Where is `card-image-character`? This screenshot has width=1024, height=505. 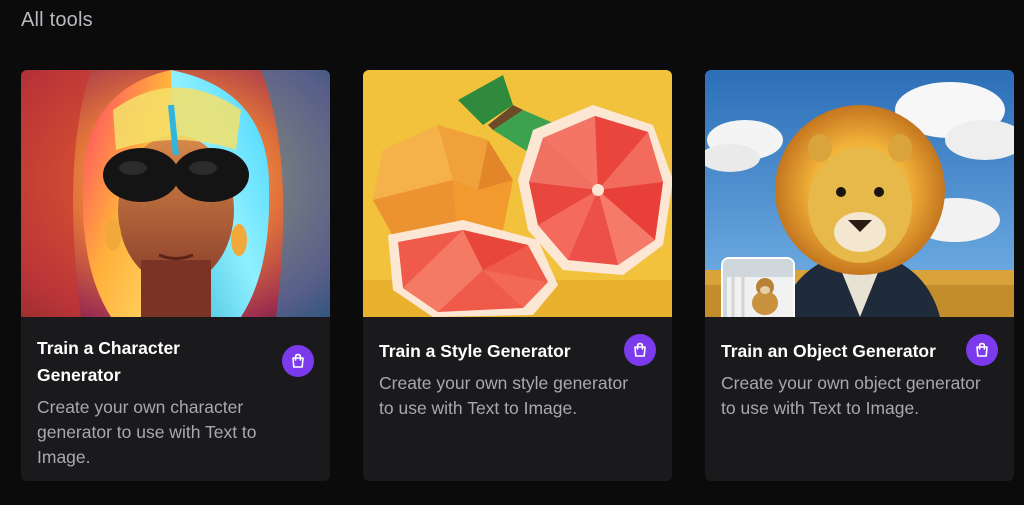 card-image-character is located at coordinates (175, 193).